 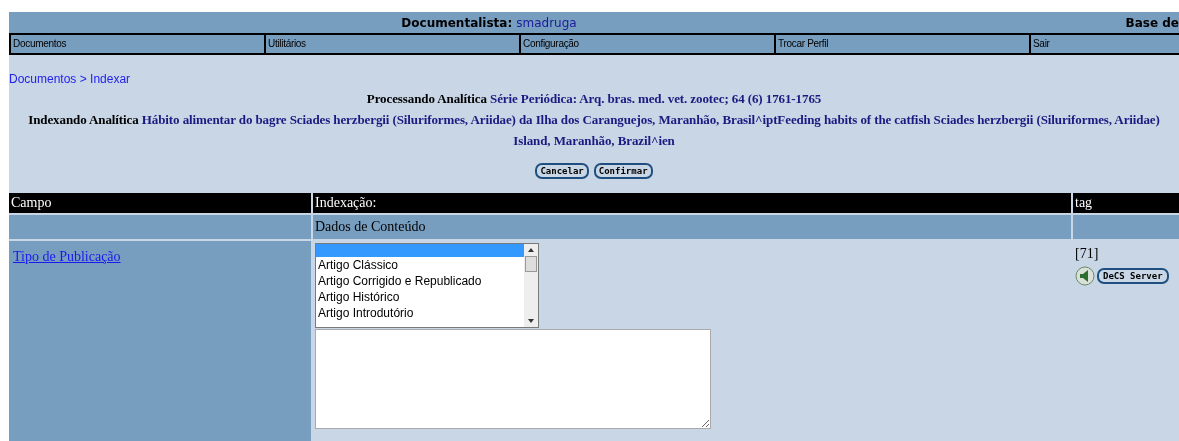 What do you see at coordinates (594, 120) in the screenshot?
I see `indexing-text: Indexando Analítica Hábito alimentar do bagre Sciades herzbergii (Siluriformes, Ariidae) da Ilha dos Caranguejos, Maranhão, Brasil^iptFeeding habits of the catfish Sciades herzbergii (Siluriformes, Ariidae)` at bounding box center [594, 120].